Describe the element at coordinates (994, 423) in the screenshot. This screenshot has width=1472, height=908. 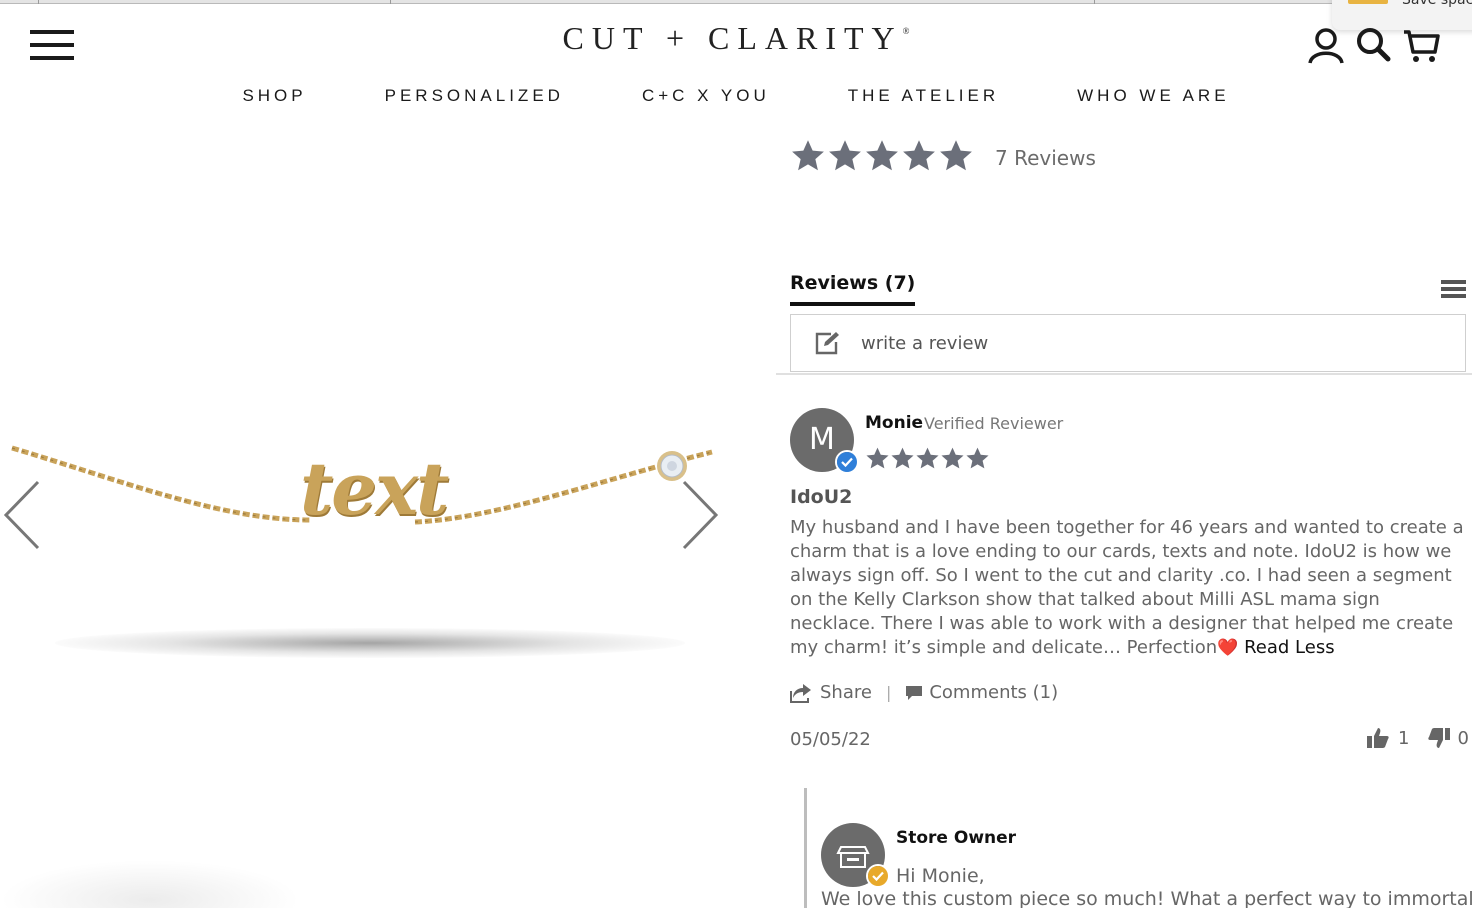
I see `verified-reviewer-label: Verified Reviewer` at that location.